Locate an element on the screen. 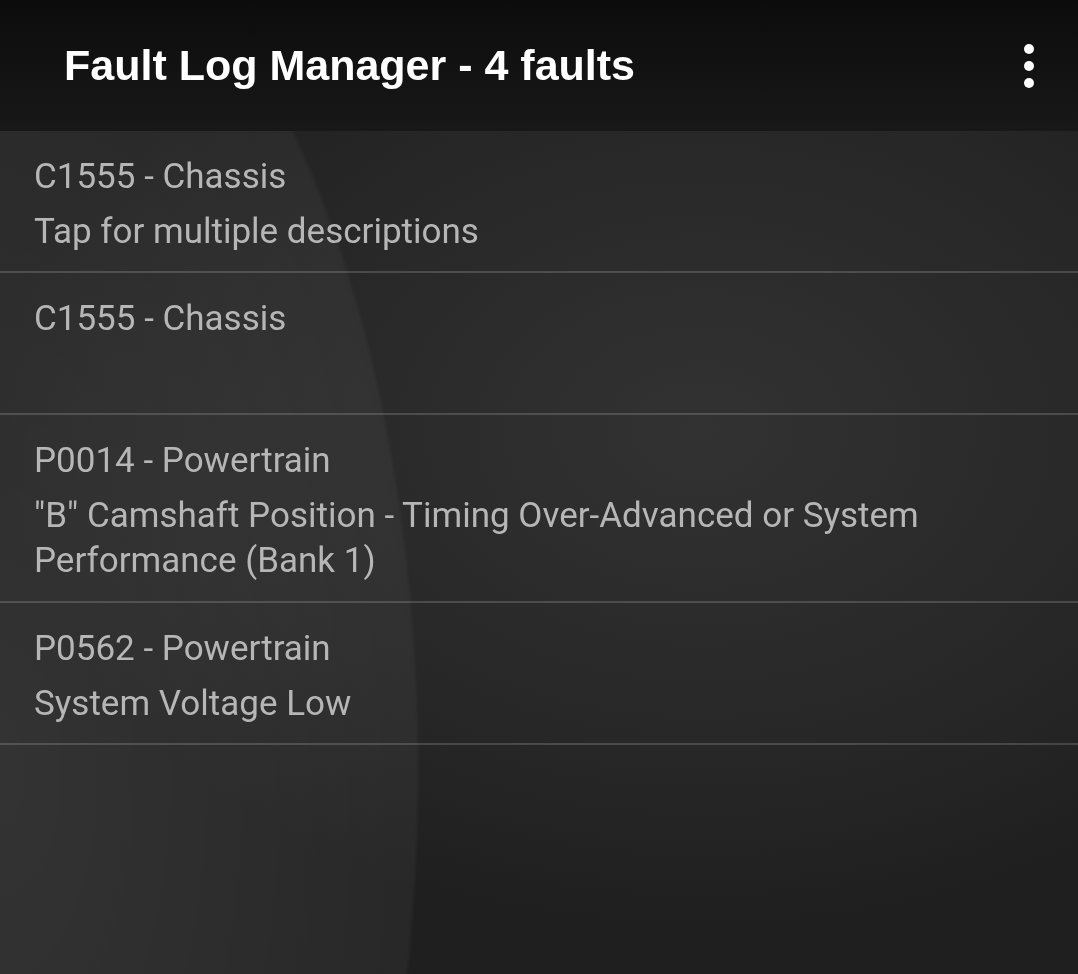 Image resolution: width=1078 pixels, height=974 pixels. fault-title: P0014 - Powertrain is located at coordinates (183, 461).